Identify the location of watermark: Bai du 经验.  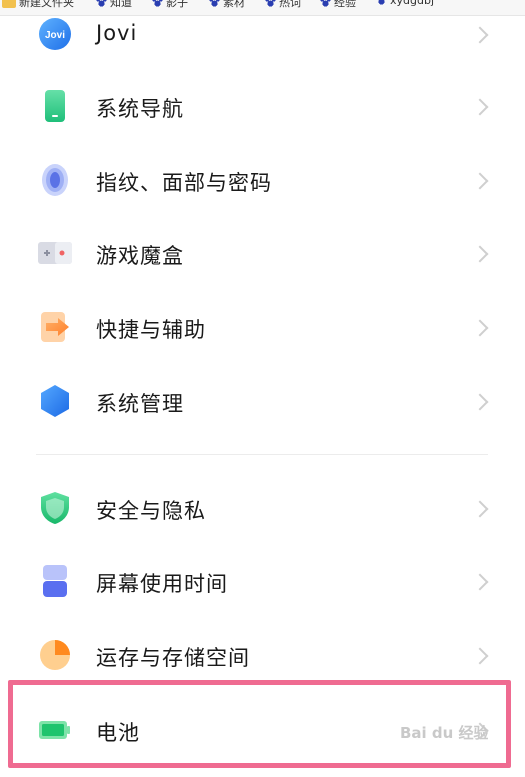
(444, 732).